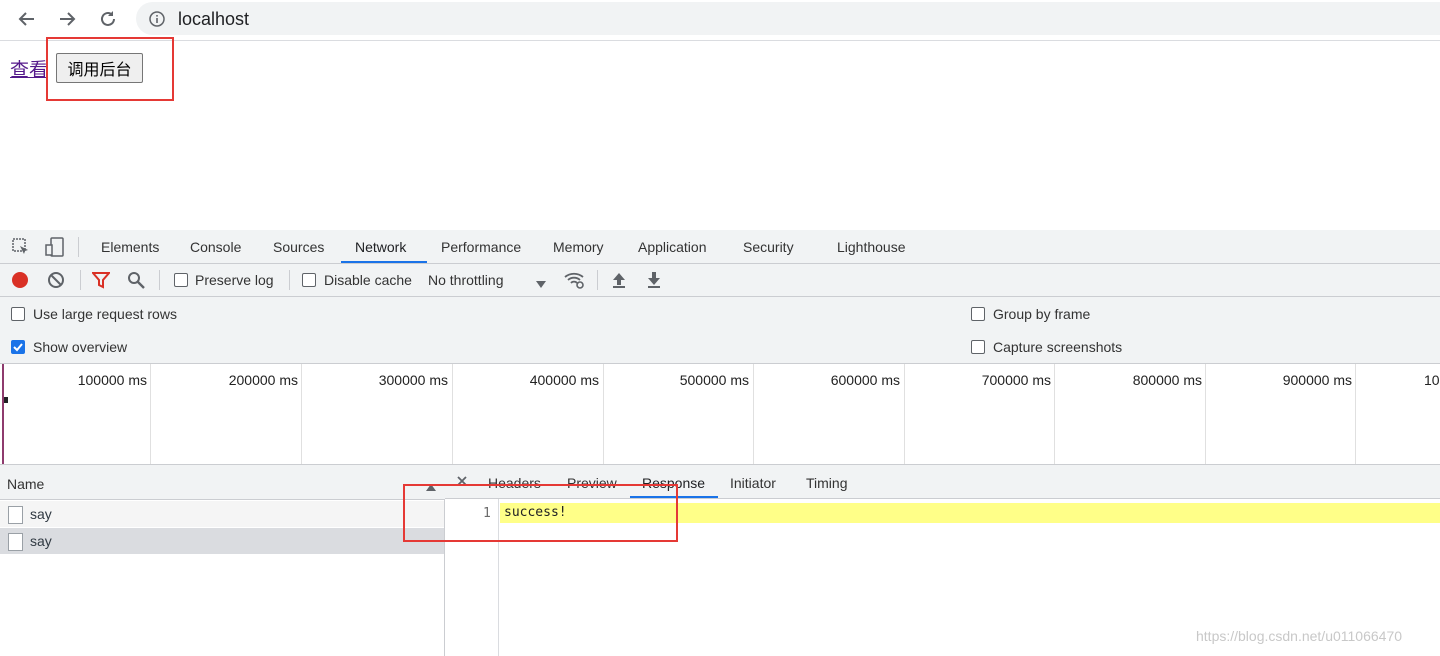 The height and width of the screenshot is (656, 1440). Describe the element at coordinates (578, 247) in the screenshot. I see `tab-memory: Memory` at that location.